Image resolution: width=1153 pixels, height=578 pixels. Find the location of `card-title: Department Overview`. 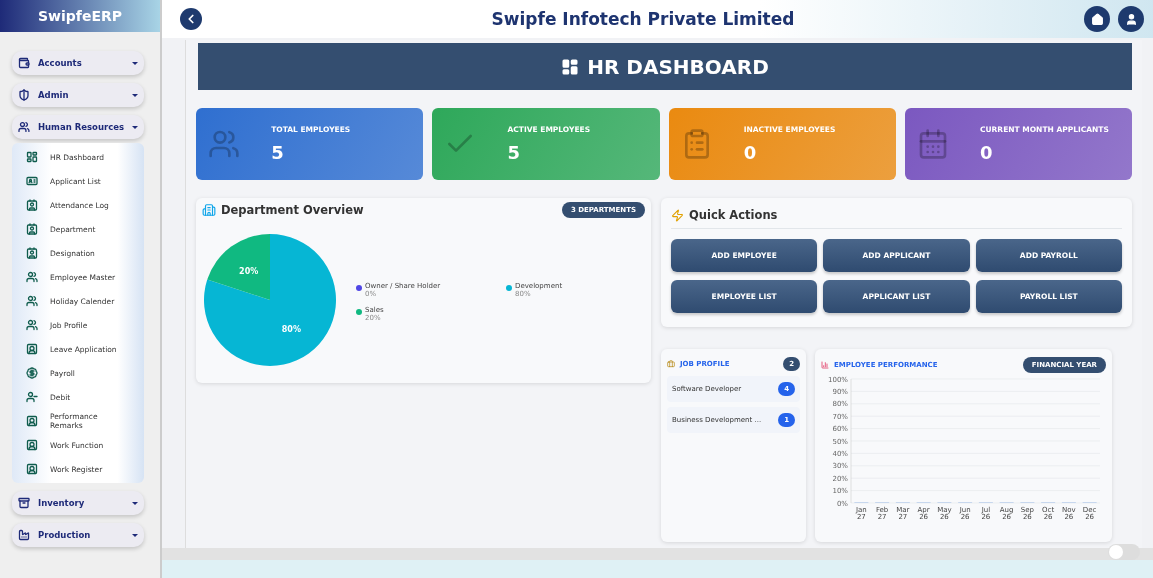

card-title: Department Overview is located at coordinates (292, 210).